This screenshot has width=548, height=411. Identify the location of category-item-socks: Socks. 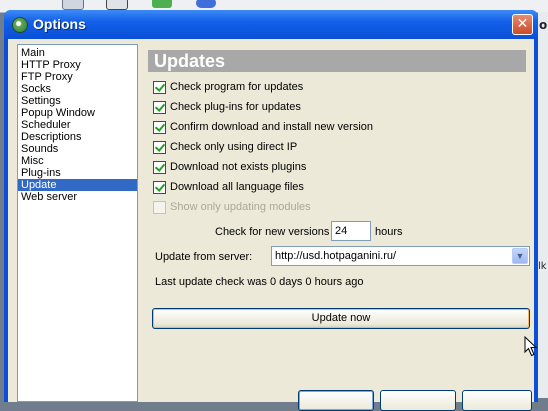
(77, 89).